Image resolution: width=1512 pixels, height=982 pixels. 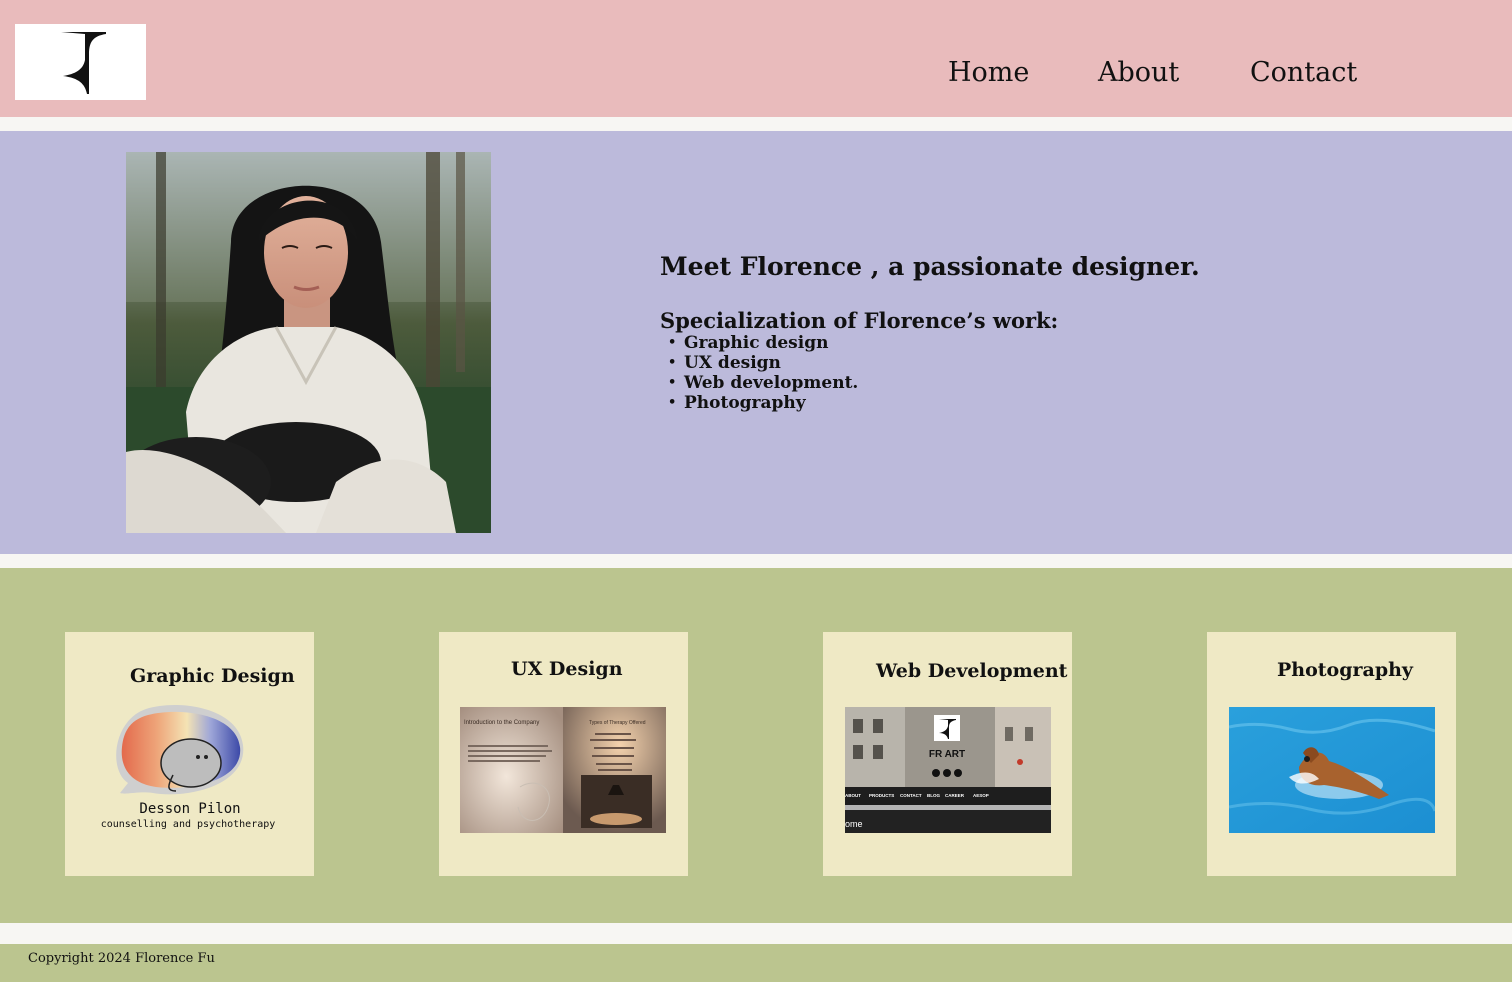 What do you see at coordinates (212, 676) in the screenshot?
I see `card-title: Graphic Design` at bounding box center [212, 676].